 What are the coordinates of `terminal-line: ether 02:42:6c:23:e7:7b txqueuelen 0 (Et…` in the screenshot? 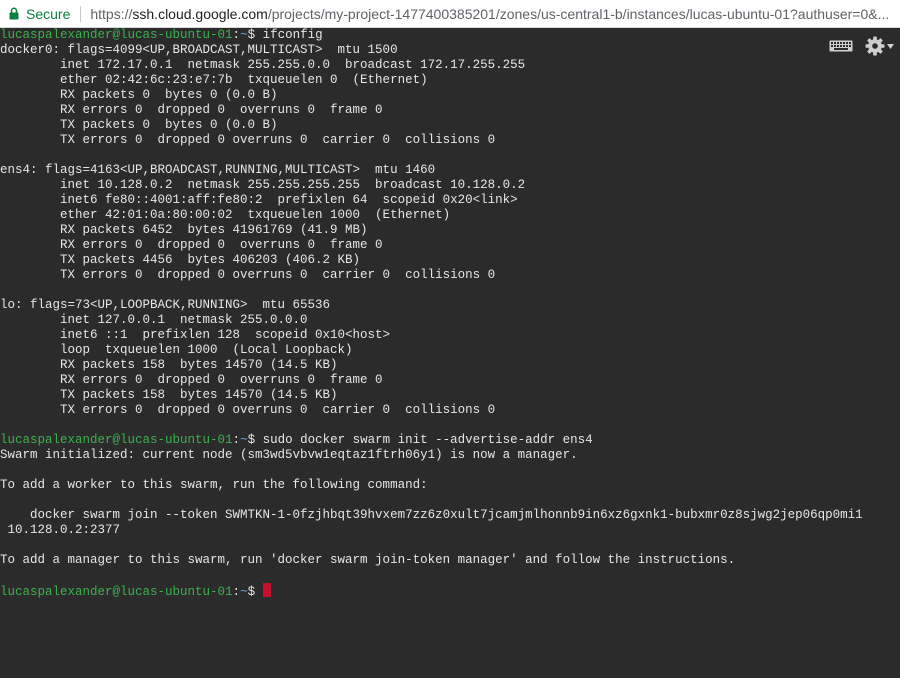 It's located at (214, 80).